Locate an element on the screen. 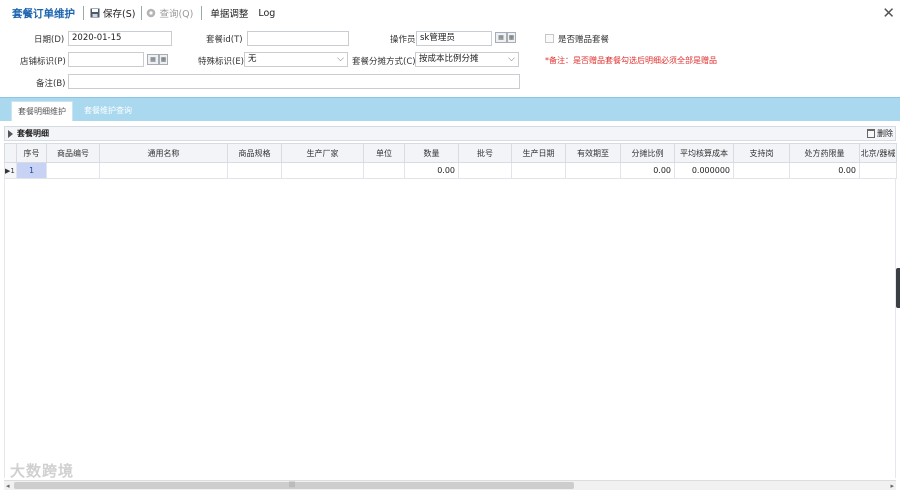 This screenshot has height=491, width=900. cell-support is located at coordinates (761, 170).